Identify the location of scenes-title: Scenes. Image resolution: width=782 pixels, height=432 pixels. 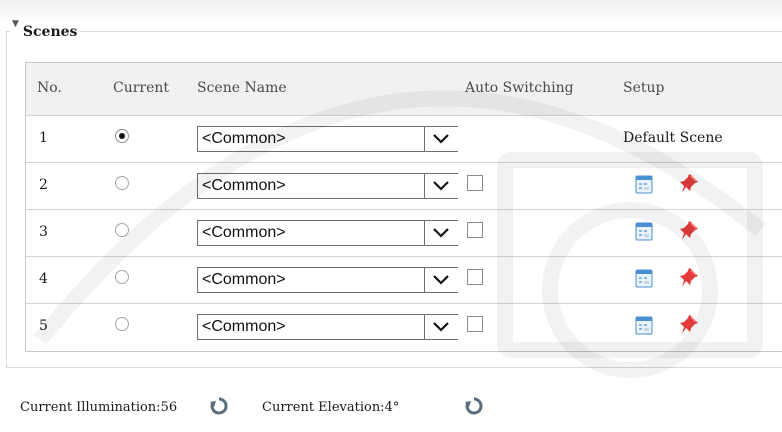
(50, 32).